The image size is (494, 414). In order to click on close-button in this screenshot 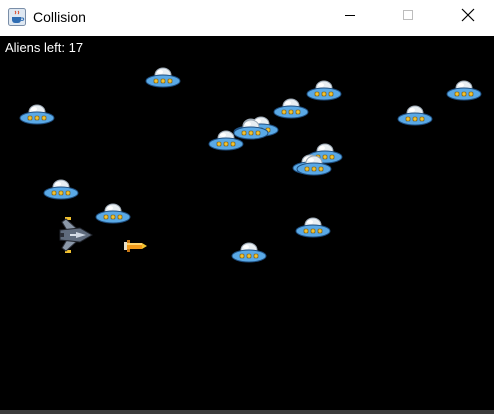, I will do `click(468, 17)`.